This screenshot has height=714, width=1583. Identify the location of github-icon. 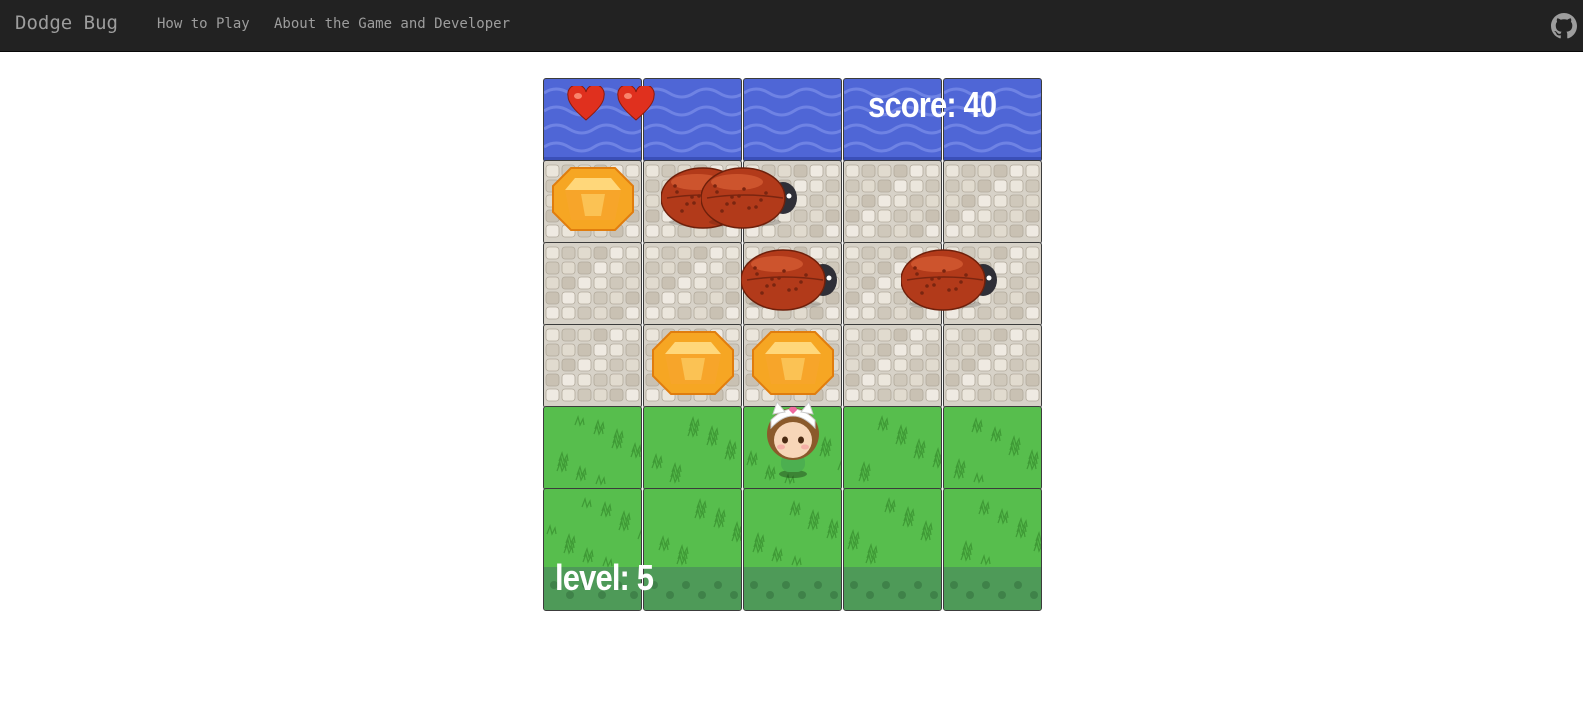
(1564, 26).